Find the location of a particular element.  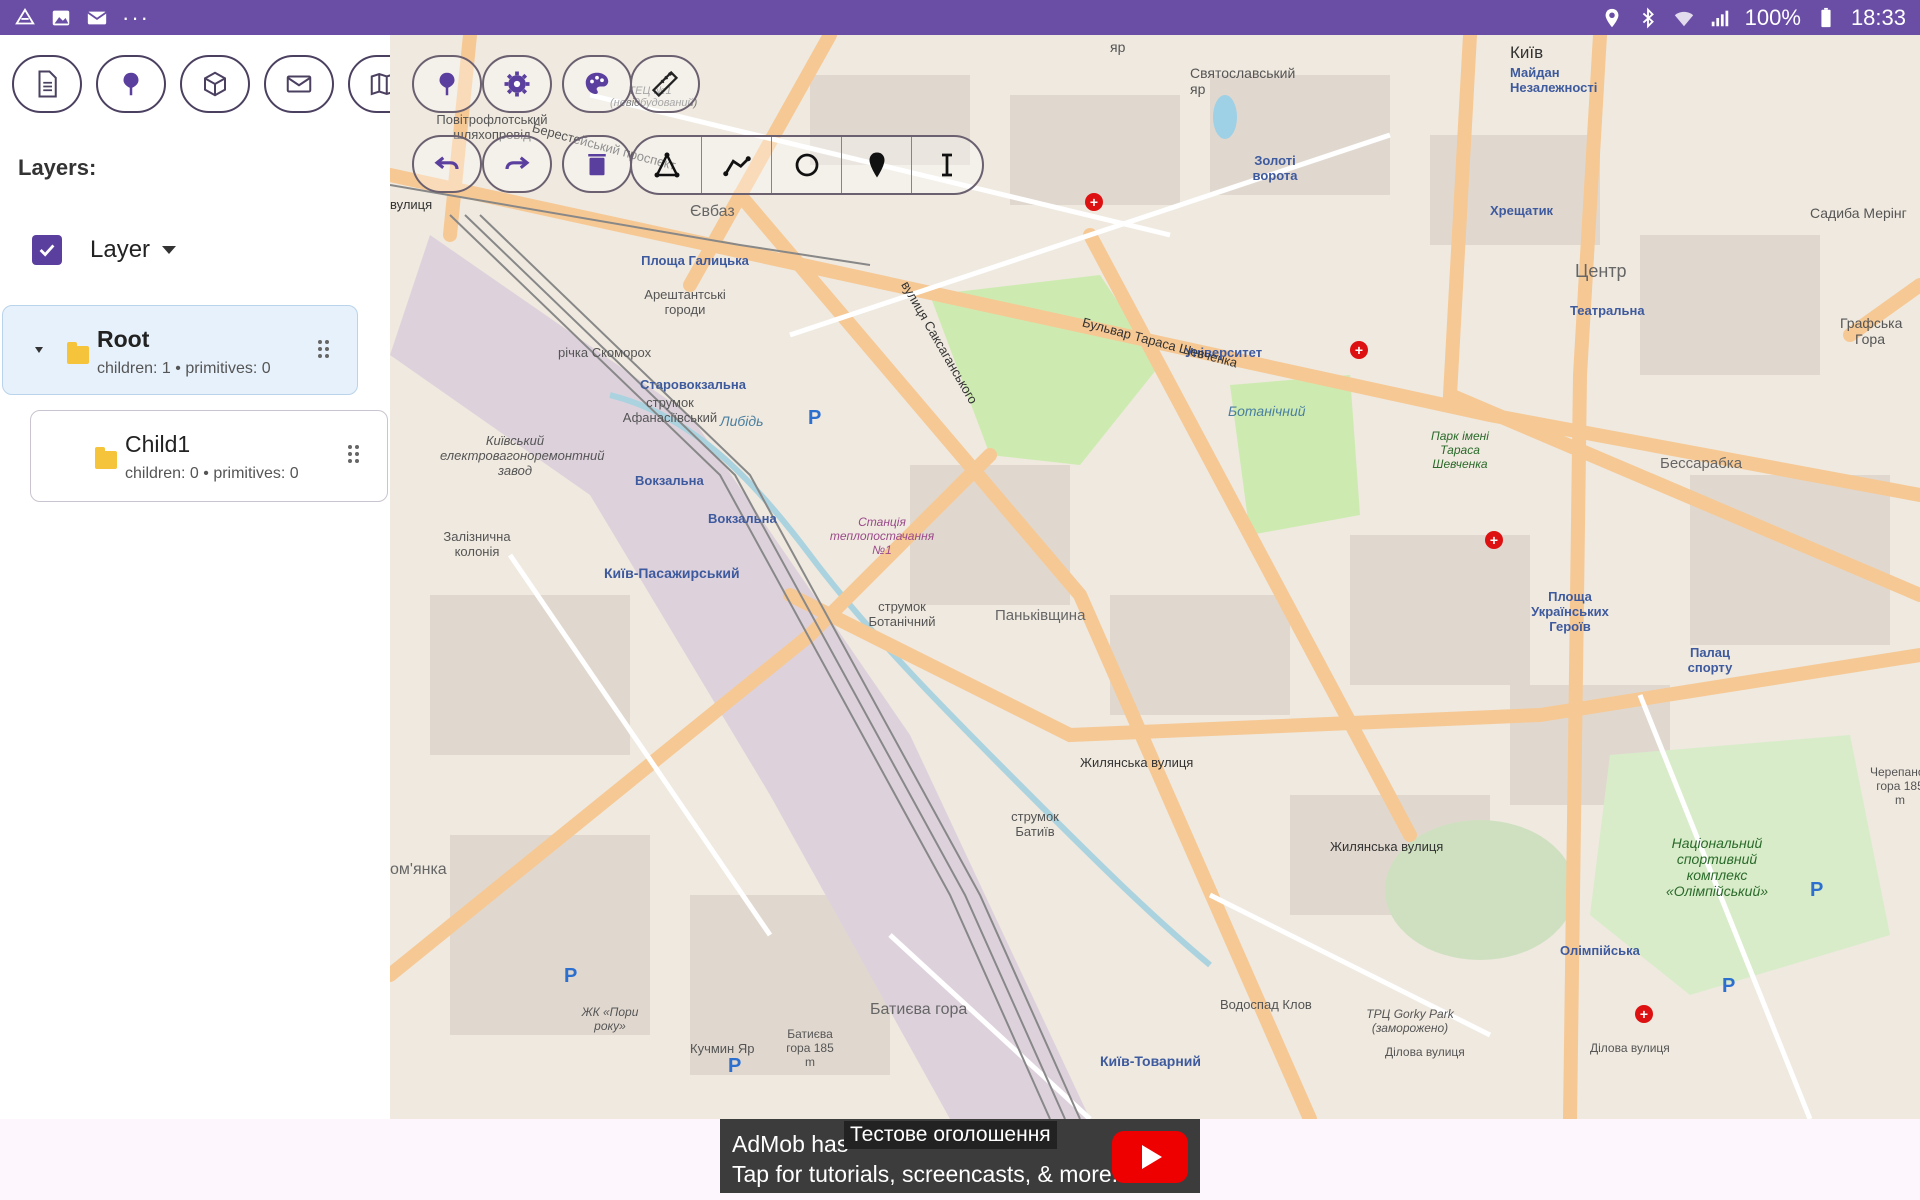

layers-title: Layers: is located at coordinates (57, 167).